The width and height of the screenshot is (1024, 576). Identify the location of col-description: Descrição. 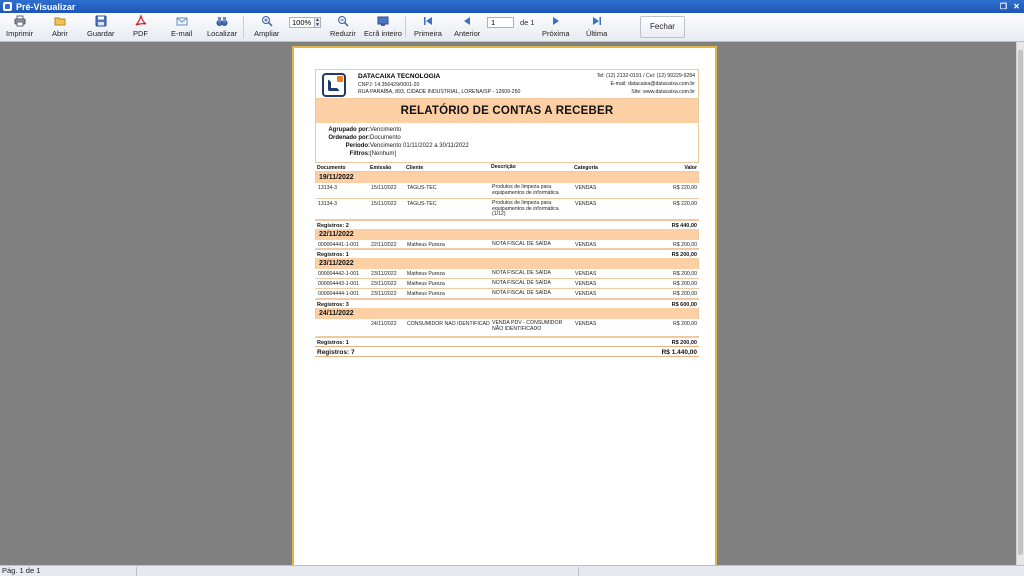
(503, 167).